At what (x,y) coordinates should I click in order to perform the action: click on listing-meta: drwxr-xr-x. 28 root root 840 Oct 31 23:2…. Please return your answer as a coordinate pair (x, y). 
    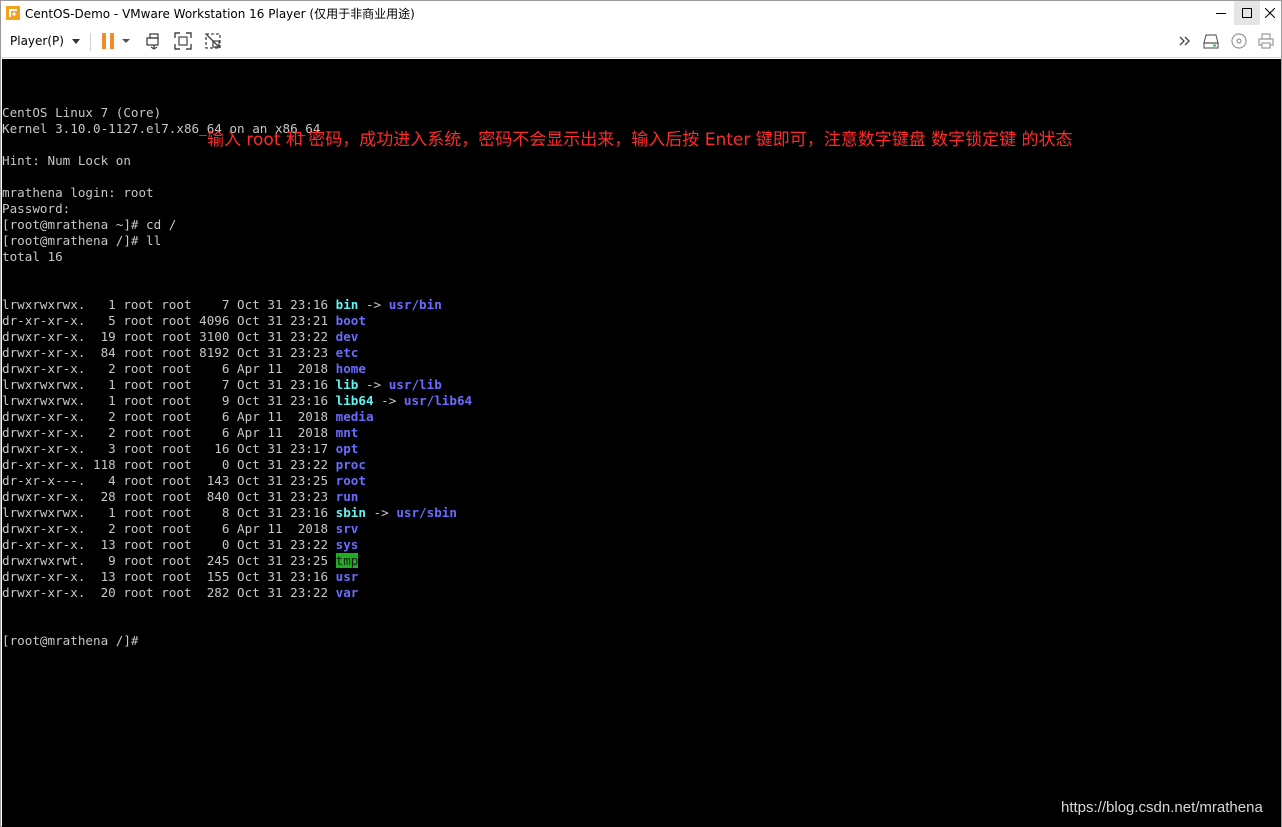
    Looking at the image, I should click on (169, 496).